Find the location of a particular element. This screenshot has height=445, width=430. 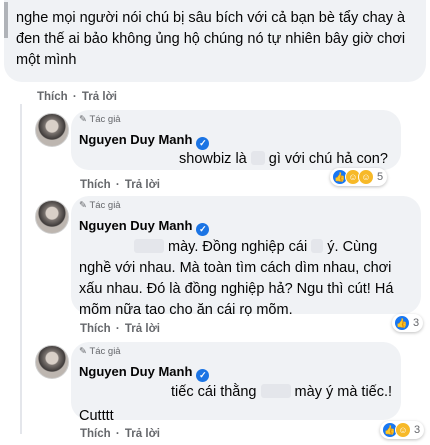

top-comment-actions: Thích · Trả lời is located at coordinates (77, 97).